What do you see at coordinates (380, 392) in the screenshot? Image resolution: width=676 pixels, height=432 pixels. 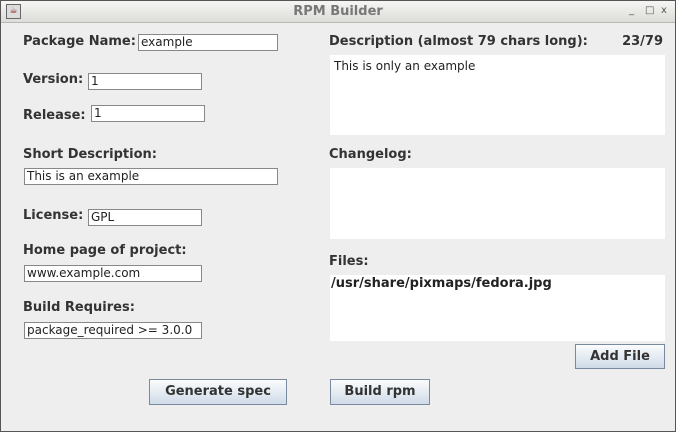 I see `build-rpm-button: Build rpm` at bounding box center [380, 392].